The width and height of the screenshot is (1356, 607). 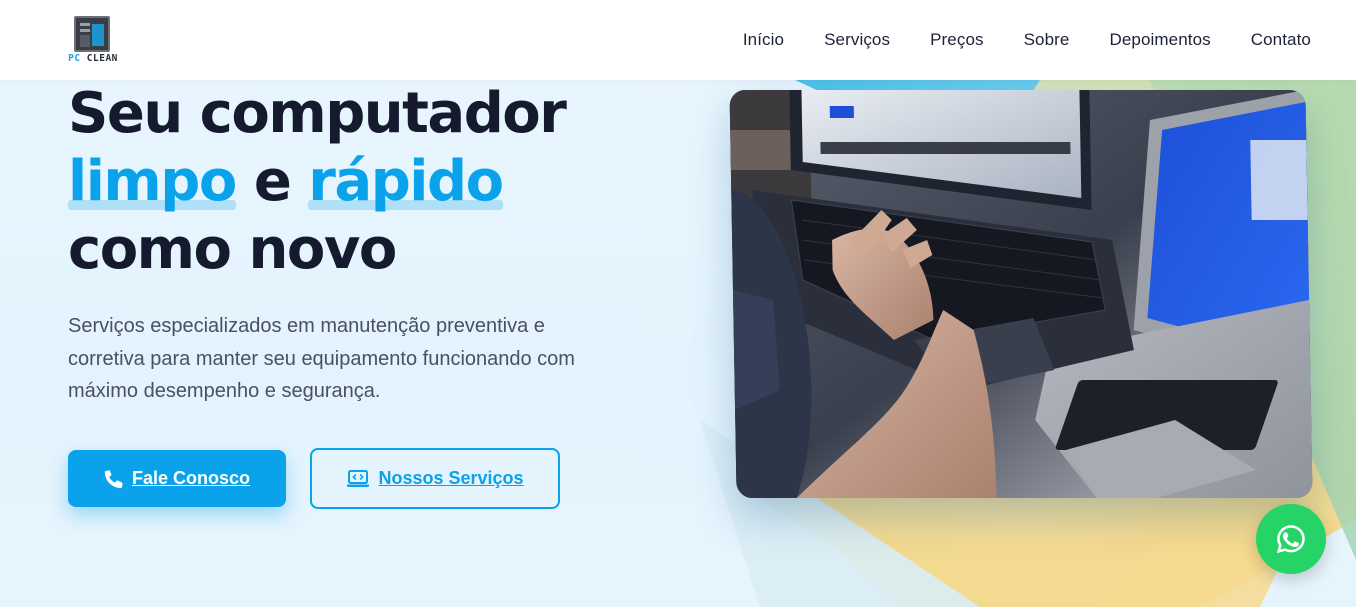 What do you see at coordinates (92, 34) in the screenshot?
I see `computer-case-icon` at bounding box center [92, 34].